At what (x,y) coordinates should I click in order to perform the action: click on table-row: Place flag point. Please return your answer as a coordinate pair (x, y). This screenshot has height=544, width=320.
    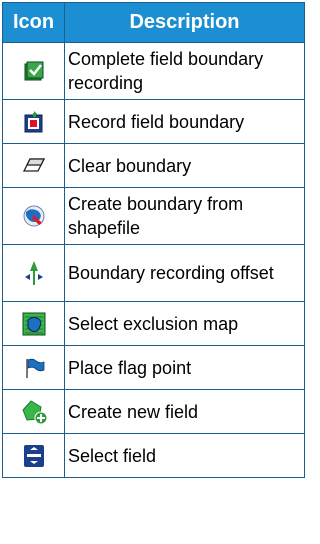
    Looking at the image, I should click on (153, 367).